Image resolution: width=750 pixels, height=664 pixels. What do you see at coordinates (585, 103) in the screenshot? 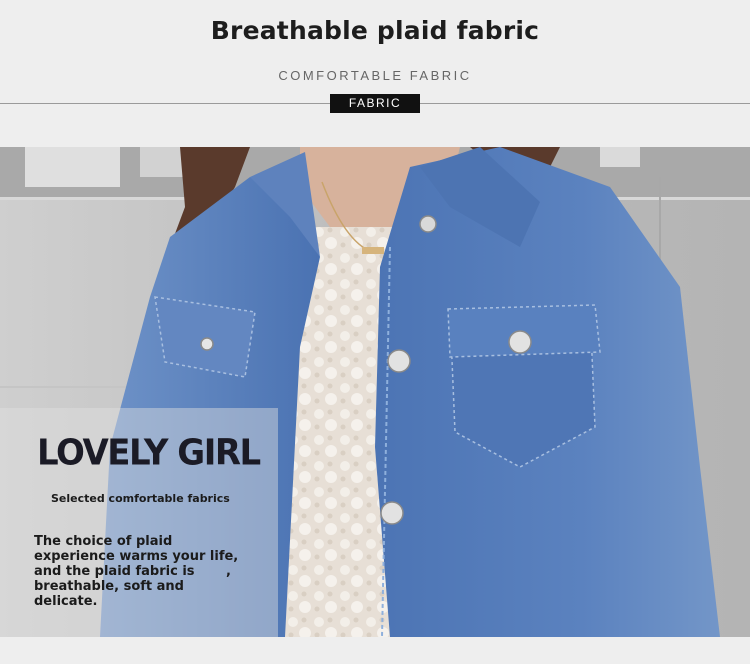
I see `divider-right` at bounding box center [585, 103].